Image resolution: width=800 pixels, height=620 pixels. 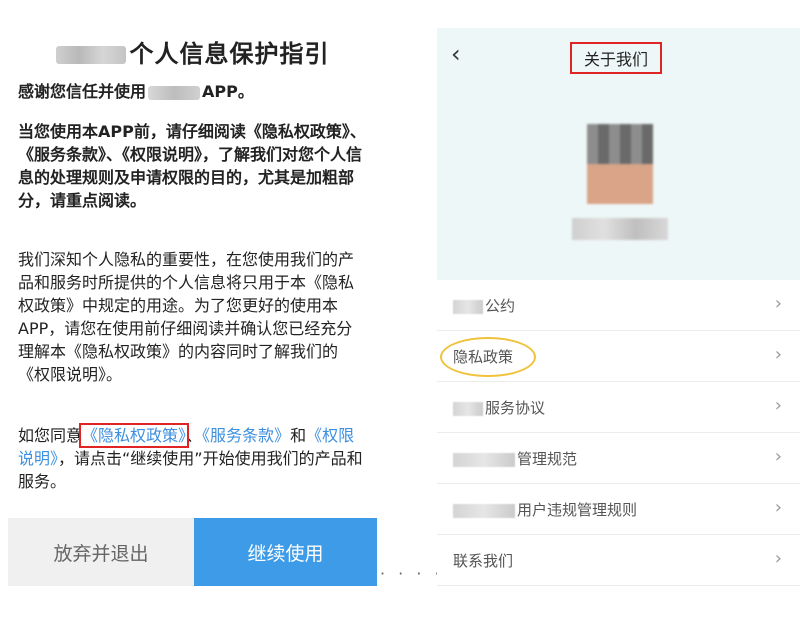 What do you see at coordinates (618, 356) in the screenshot?
I see `menu-item-privacy-policy: 隐私政策 ›` at bounding box center [618, 356].